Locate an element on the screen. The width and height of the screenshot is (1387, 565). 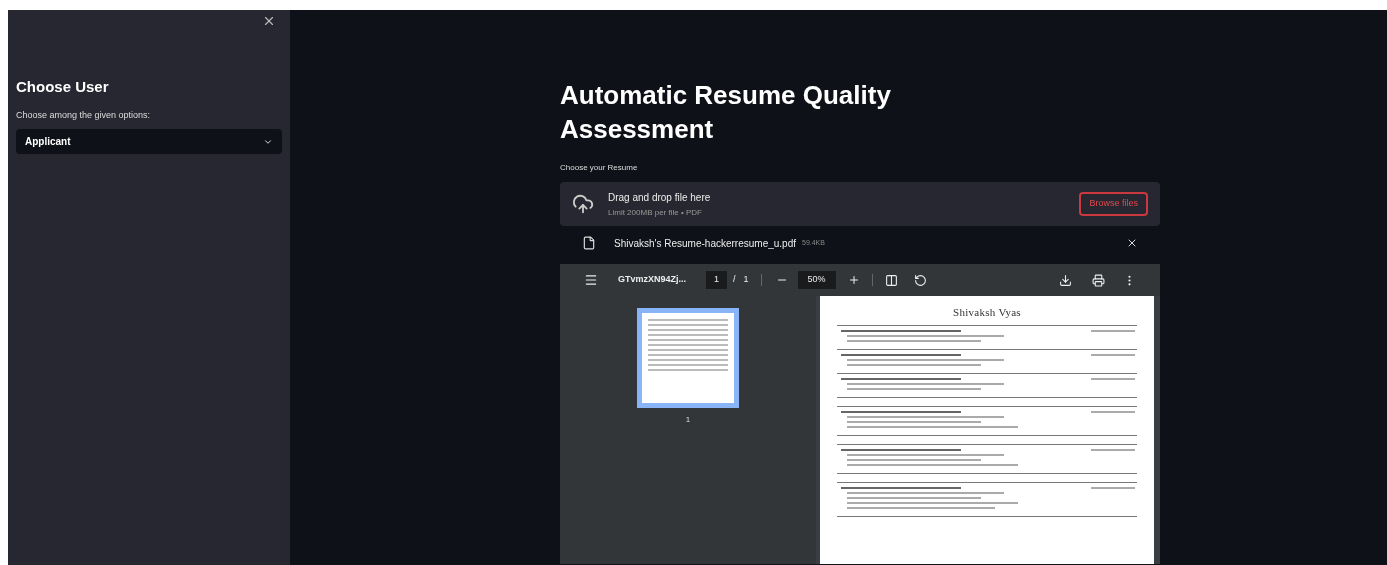
page-total: 1 is located at coordinates (746, 280).